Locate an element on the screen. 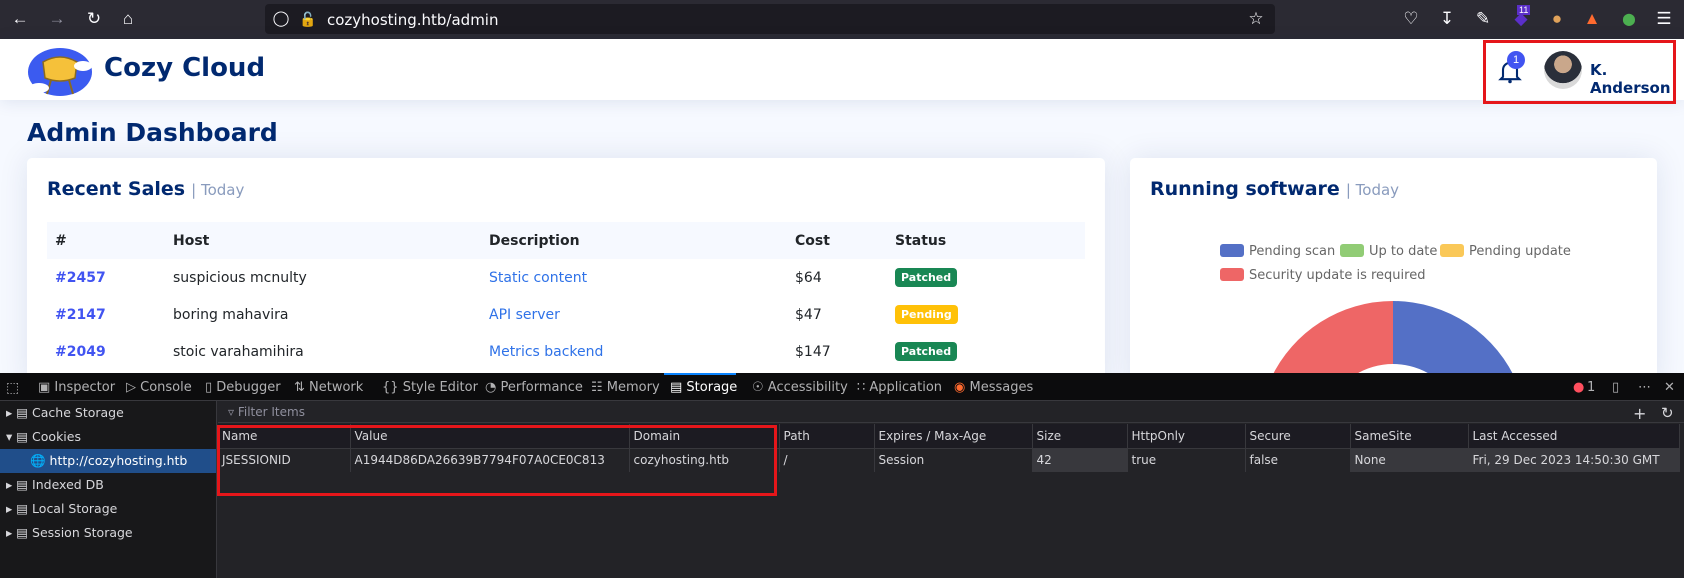  devtools-tab-accessibility: ☉ Accessibility is located at coordinates (800, 387).